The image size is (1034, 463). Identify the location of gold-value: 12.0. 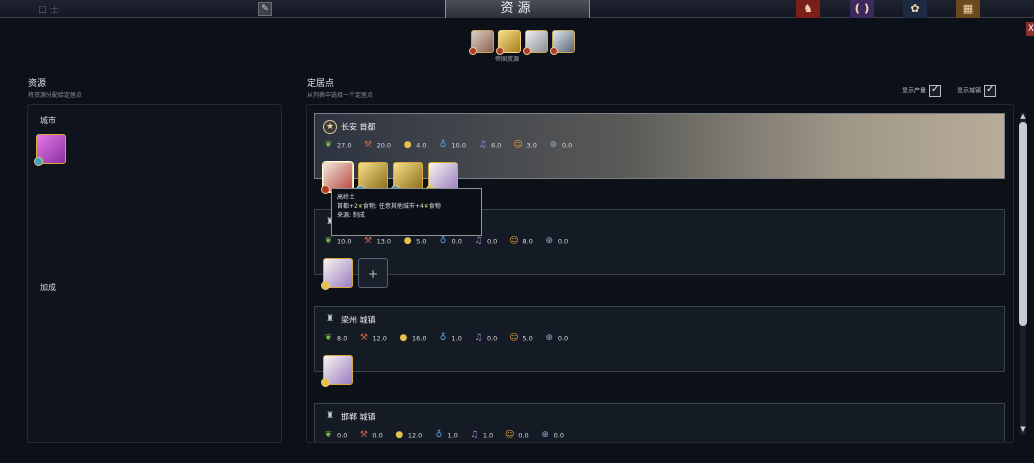
(415, 435).